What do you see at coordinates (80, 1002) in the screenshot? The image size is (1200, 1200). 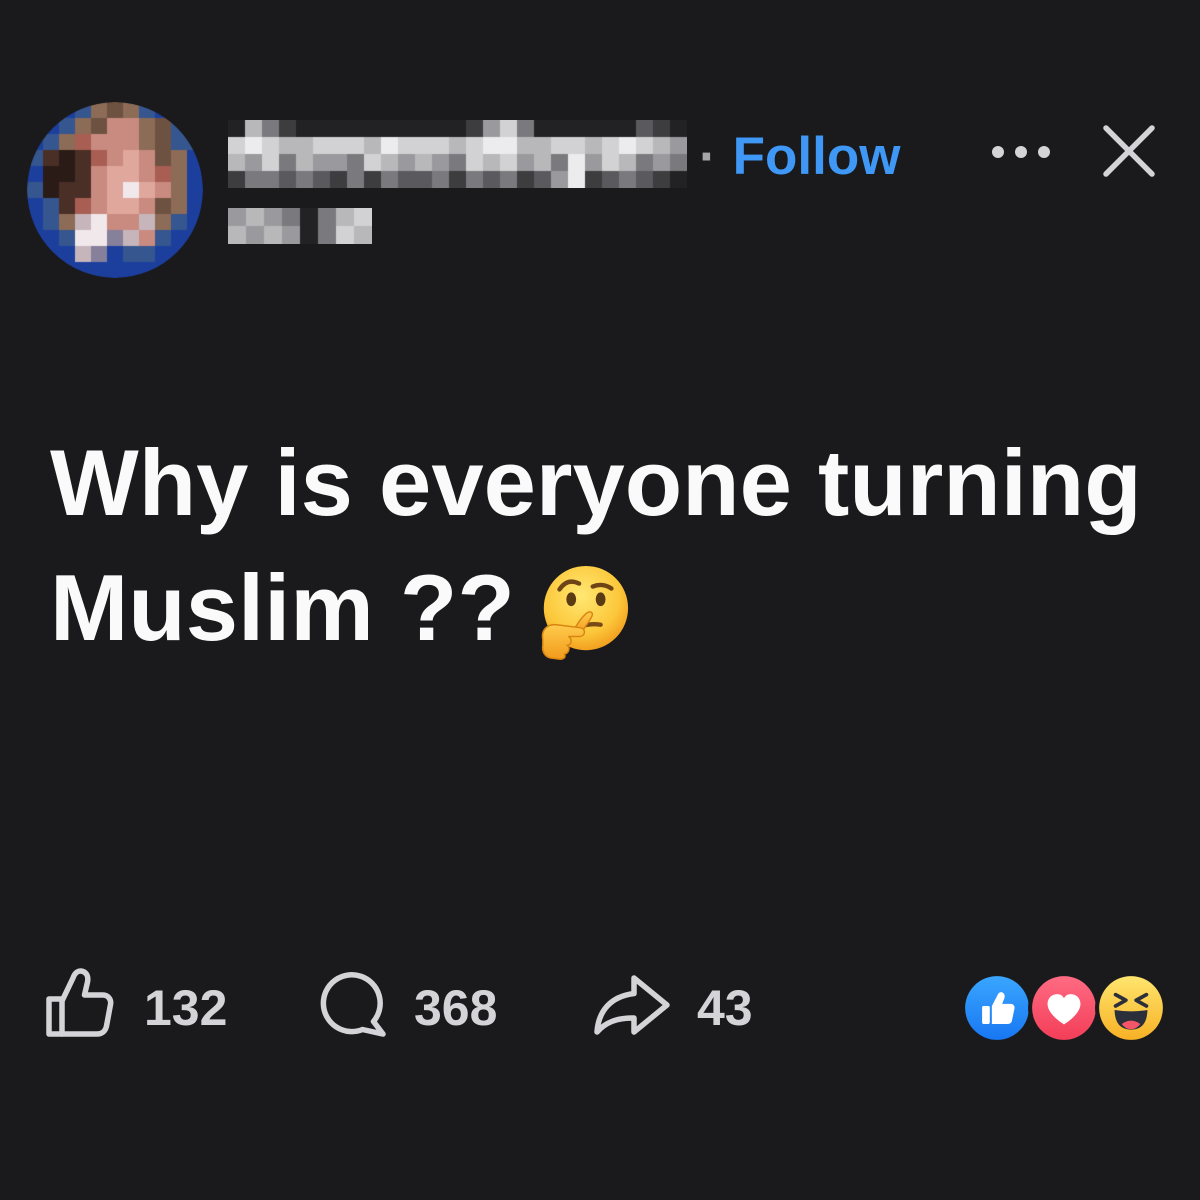 I see `thumbs-up-icon` at bounding box center [80, 1002].